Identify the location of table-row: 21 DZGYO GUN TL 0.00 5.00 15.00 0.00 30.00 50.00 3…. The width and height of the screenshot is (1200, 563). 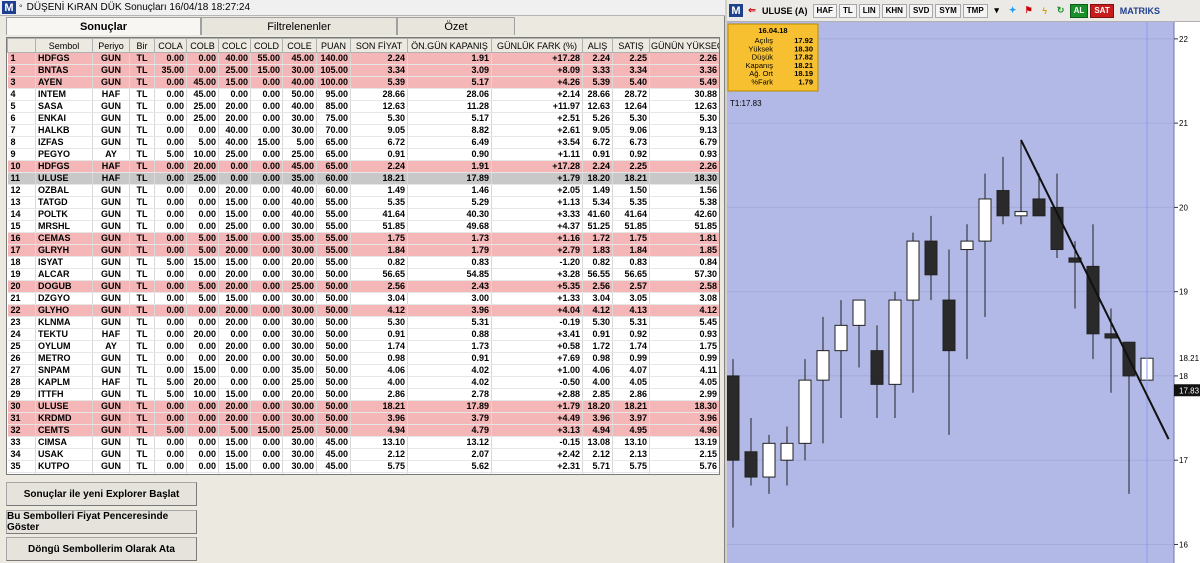
(363, 298).